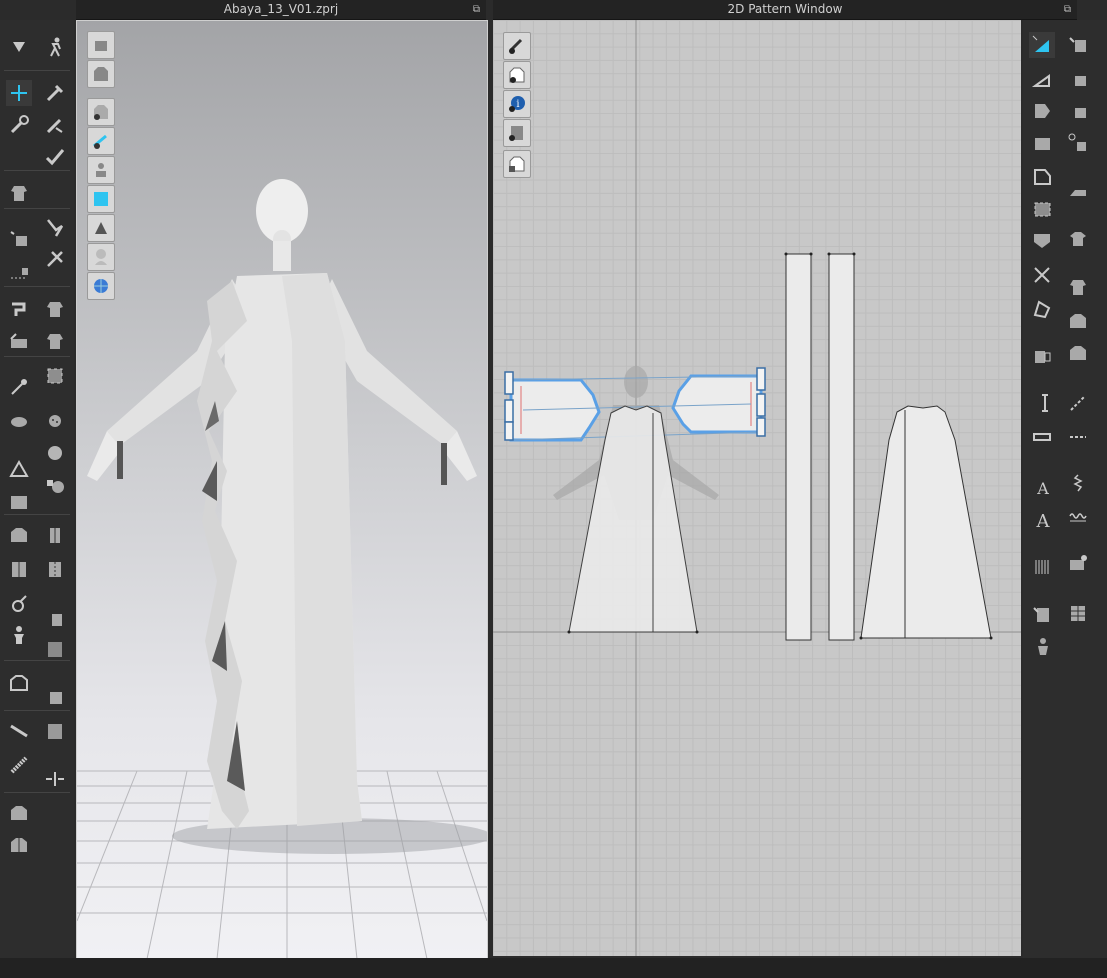 This screenshot has width=1107, height=978. Describe the element at coordinates (1042, 647) in the screenshot. I see `avatar-2d-icon` at that location.